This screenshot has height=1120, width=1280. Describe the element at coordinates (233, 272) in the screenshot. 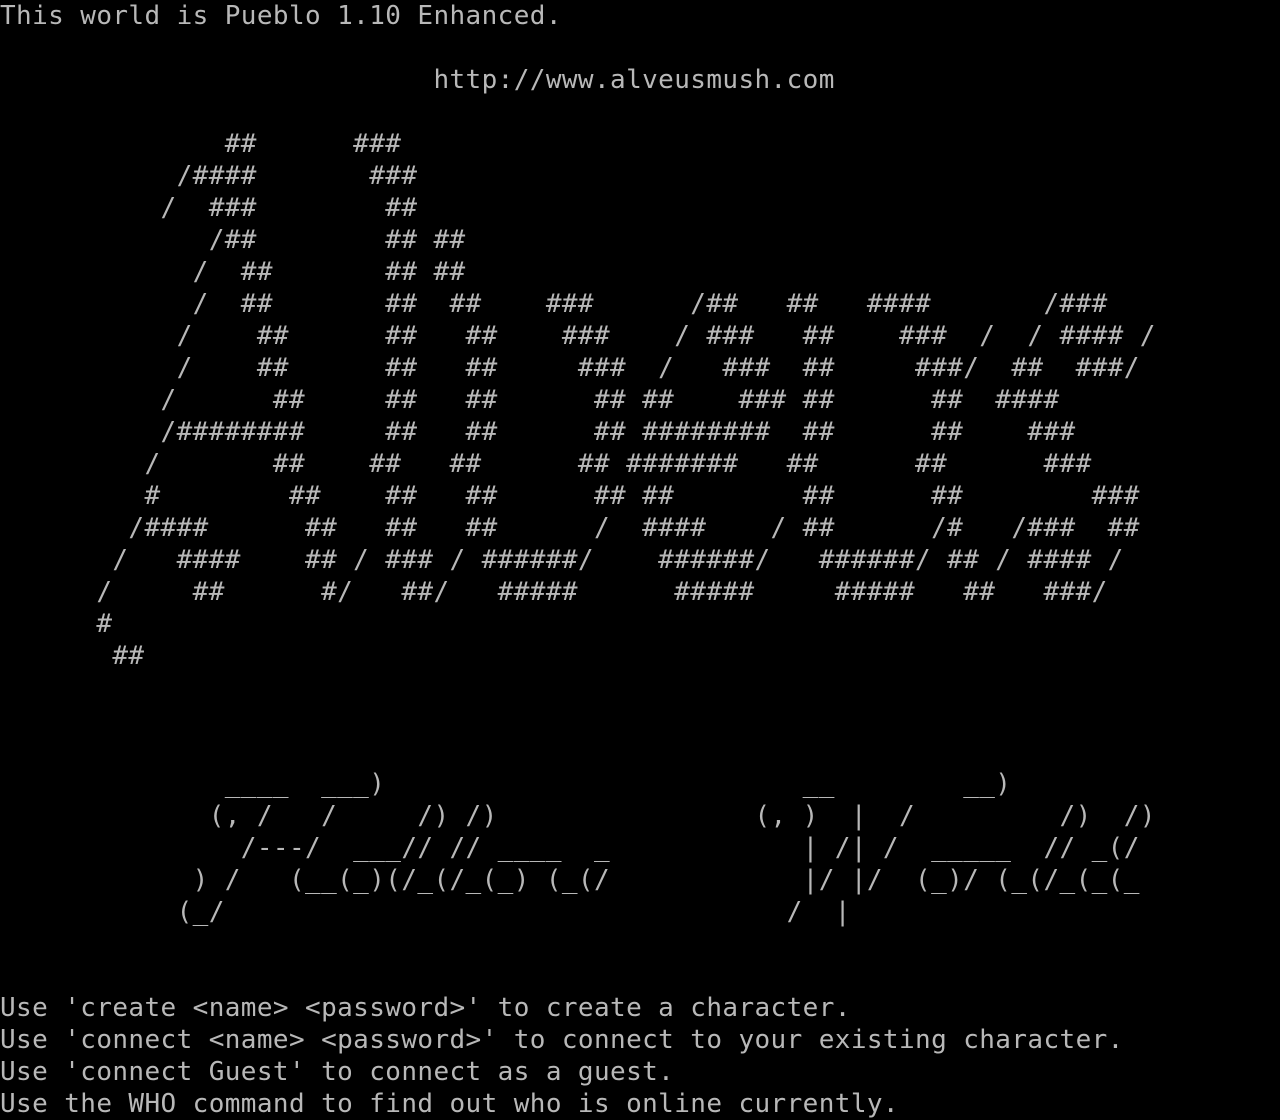

I see `ascii-logo-line: / ## ## ##` at that location.